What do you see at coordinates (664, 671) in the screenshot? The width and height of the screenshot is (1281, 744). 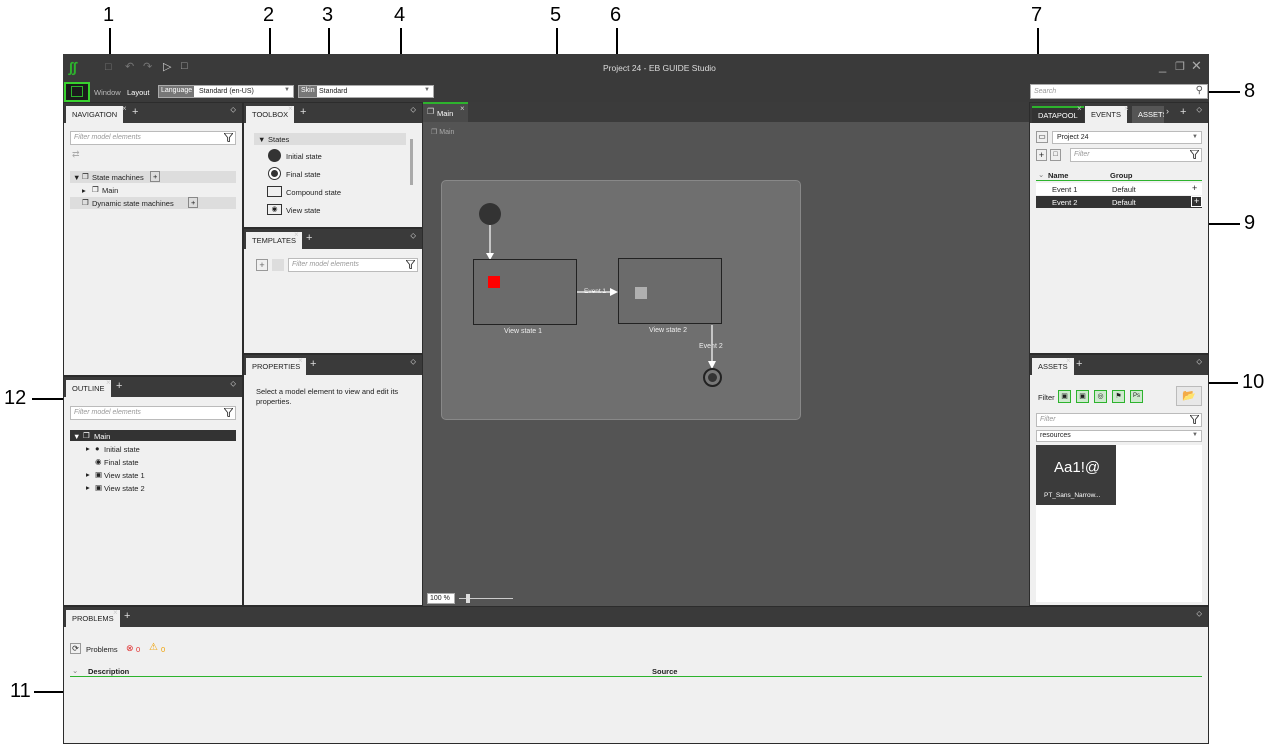 I see `column-header-source: Source` at bounding box center [664, 671].